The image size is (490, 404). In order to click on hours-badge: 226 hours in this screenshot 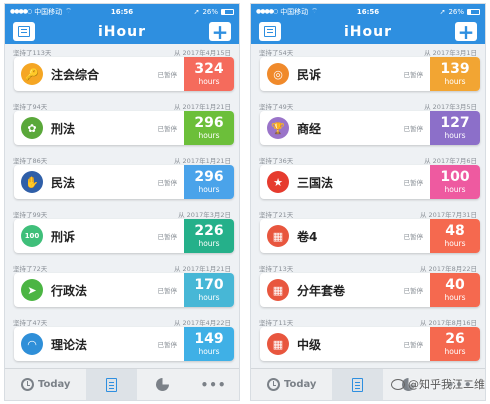, I will do `click(209, 236)`.